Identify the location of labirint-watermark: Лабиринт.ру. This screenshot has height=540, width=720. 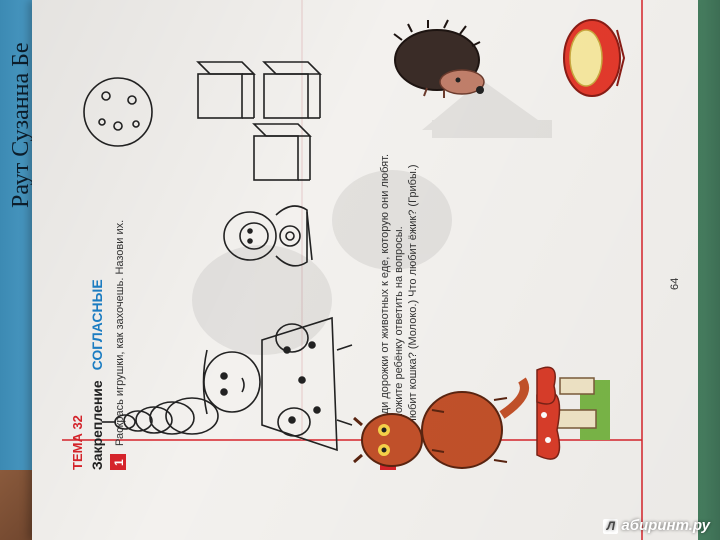
(656, 525).